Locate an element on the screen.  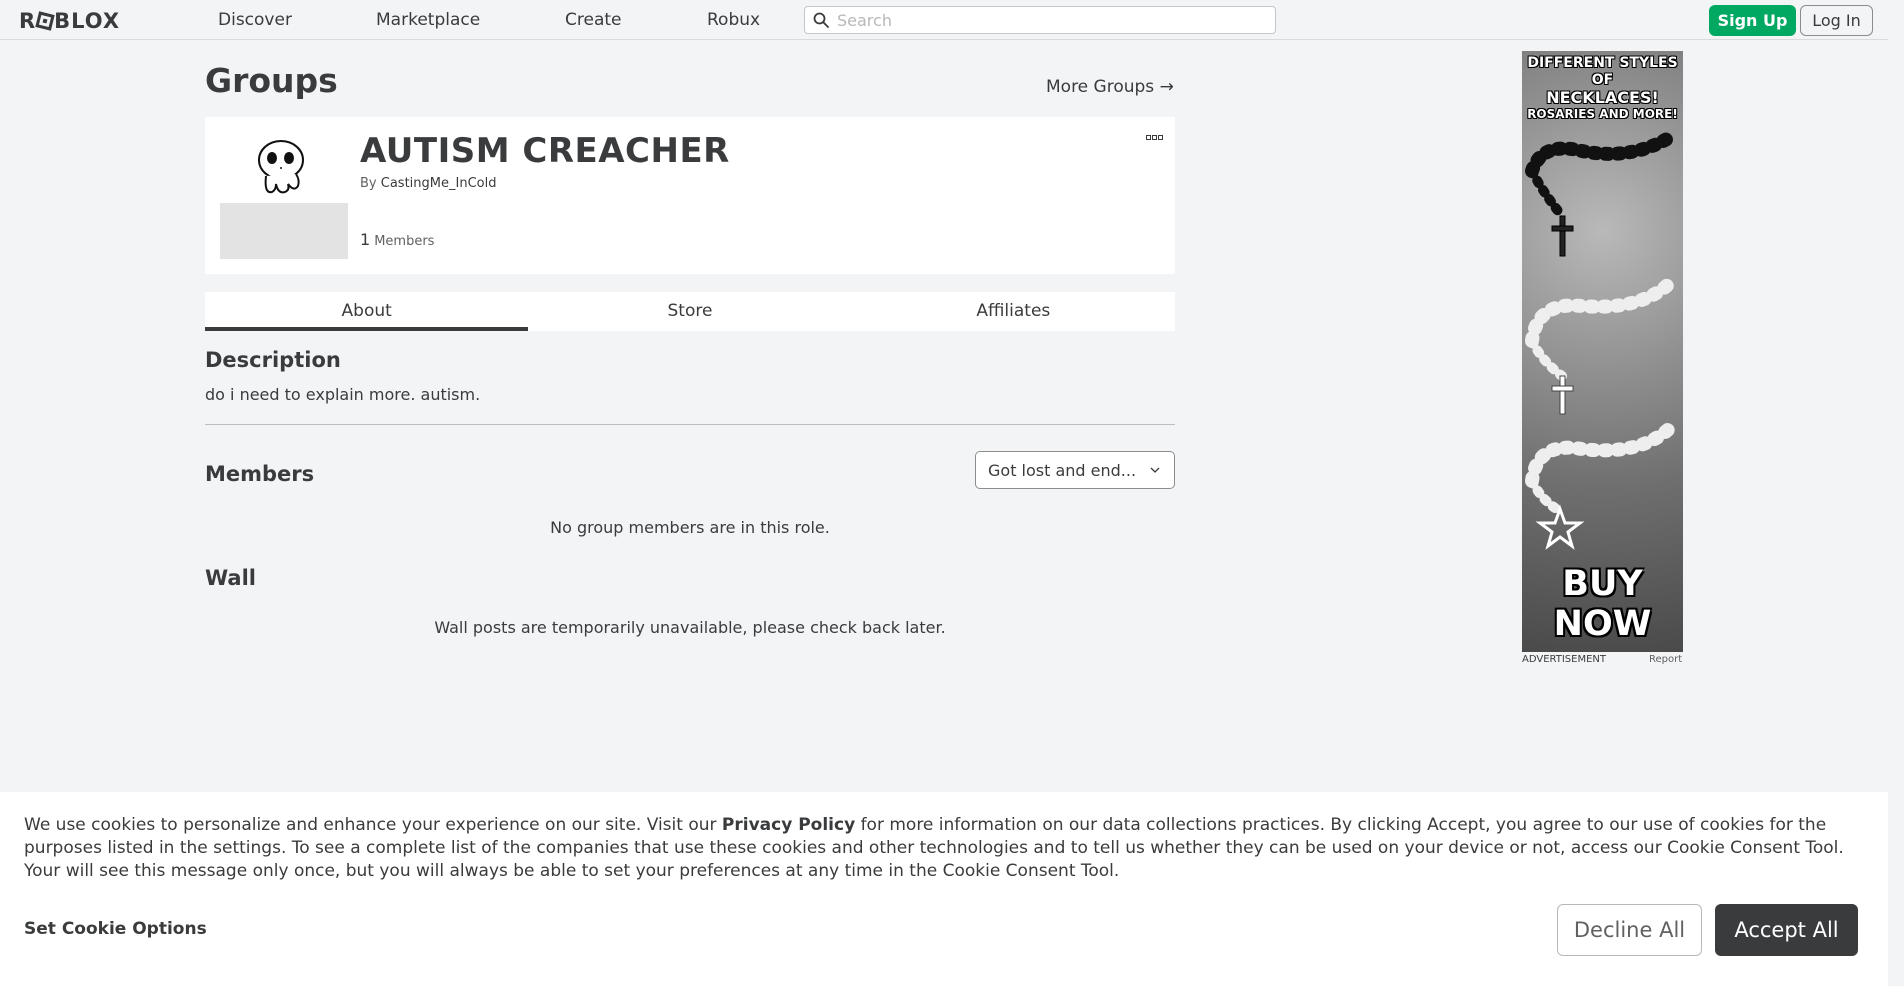
nav-marketplace: Marketplace is located at coordinates (428, 20).